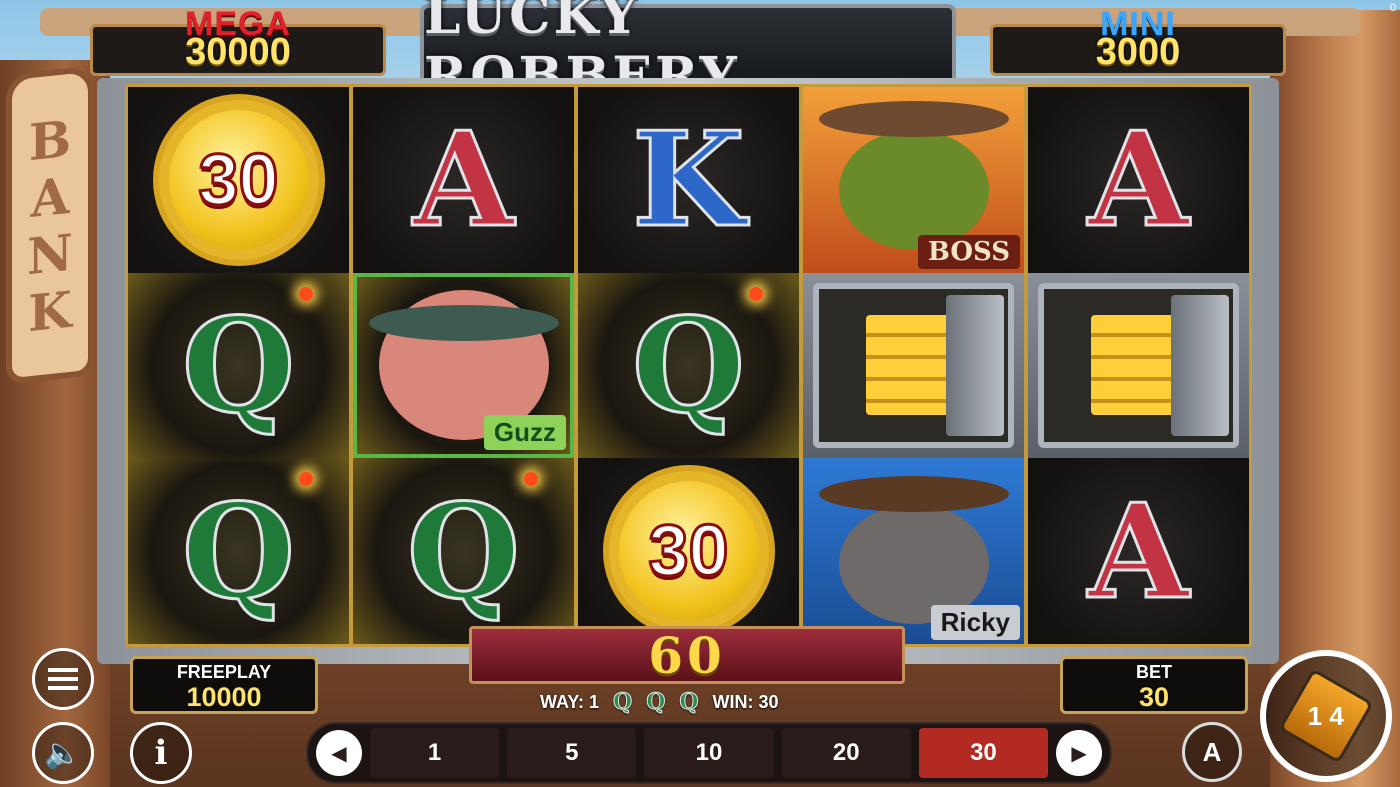  I want to click on character-name: BOSS, so click(968, 251).